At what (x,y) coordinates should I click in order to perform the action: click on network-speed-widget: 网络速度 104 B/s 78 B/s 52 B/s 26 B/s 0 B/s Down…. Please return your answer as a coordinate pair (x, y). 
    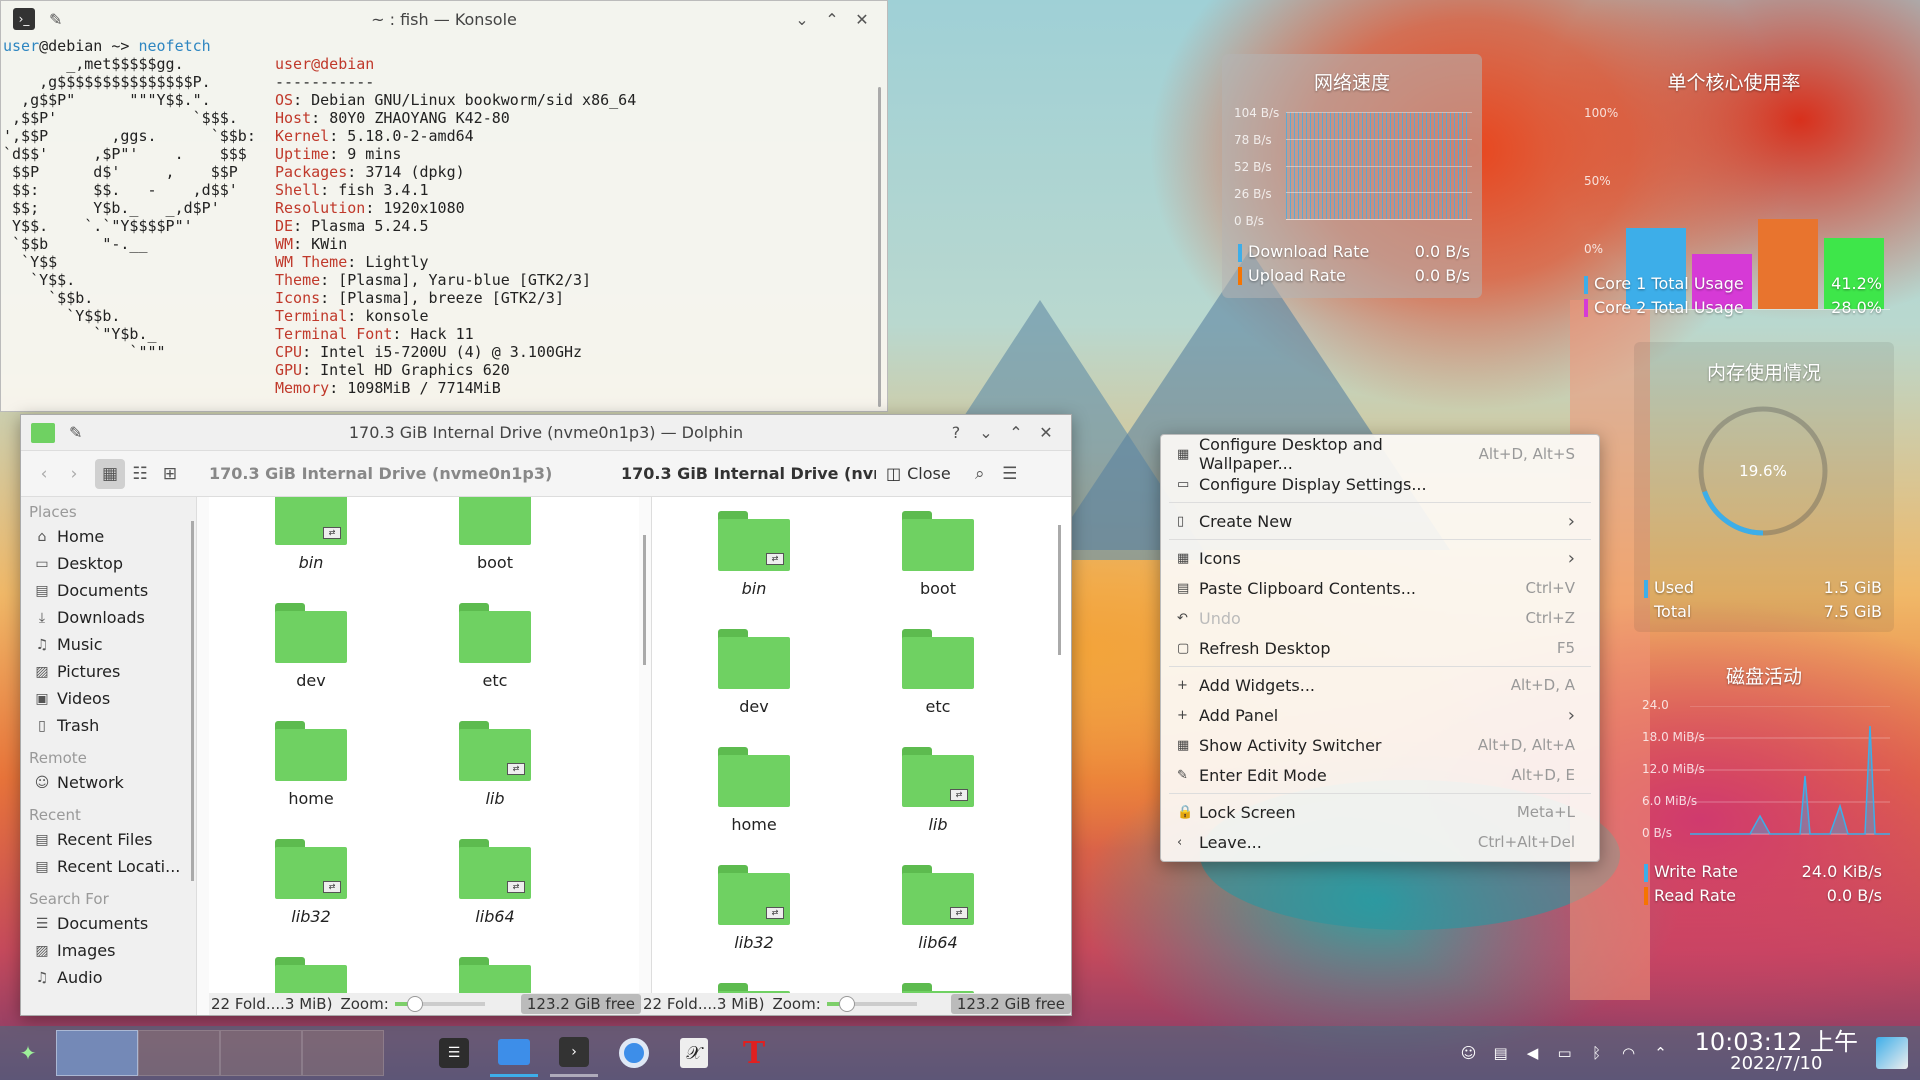
    Looking at the image, I should click on (1352, 176).